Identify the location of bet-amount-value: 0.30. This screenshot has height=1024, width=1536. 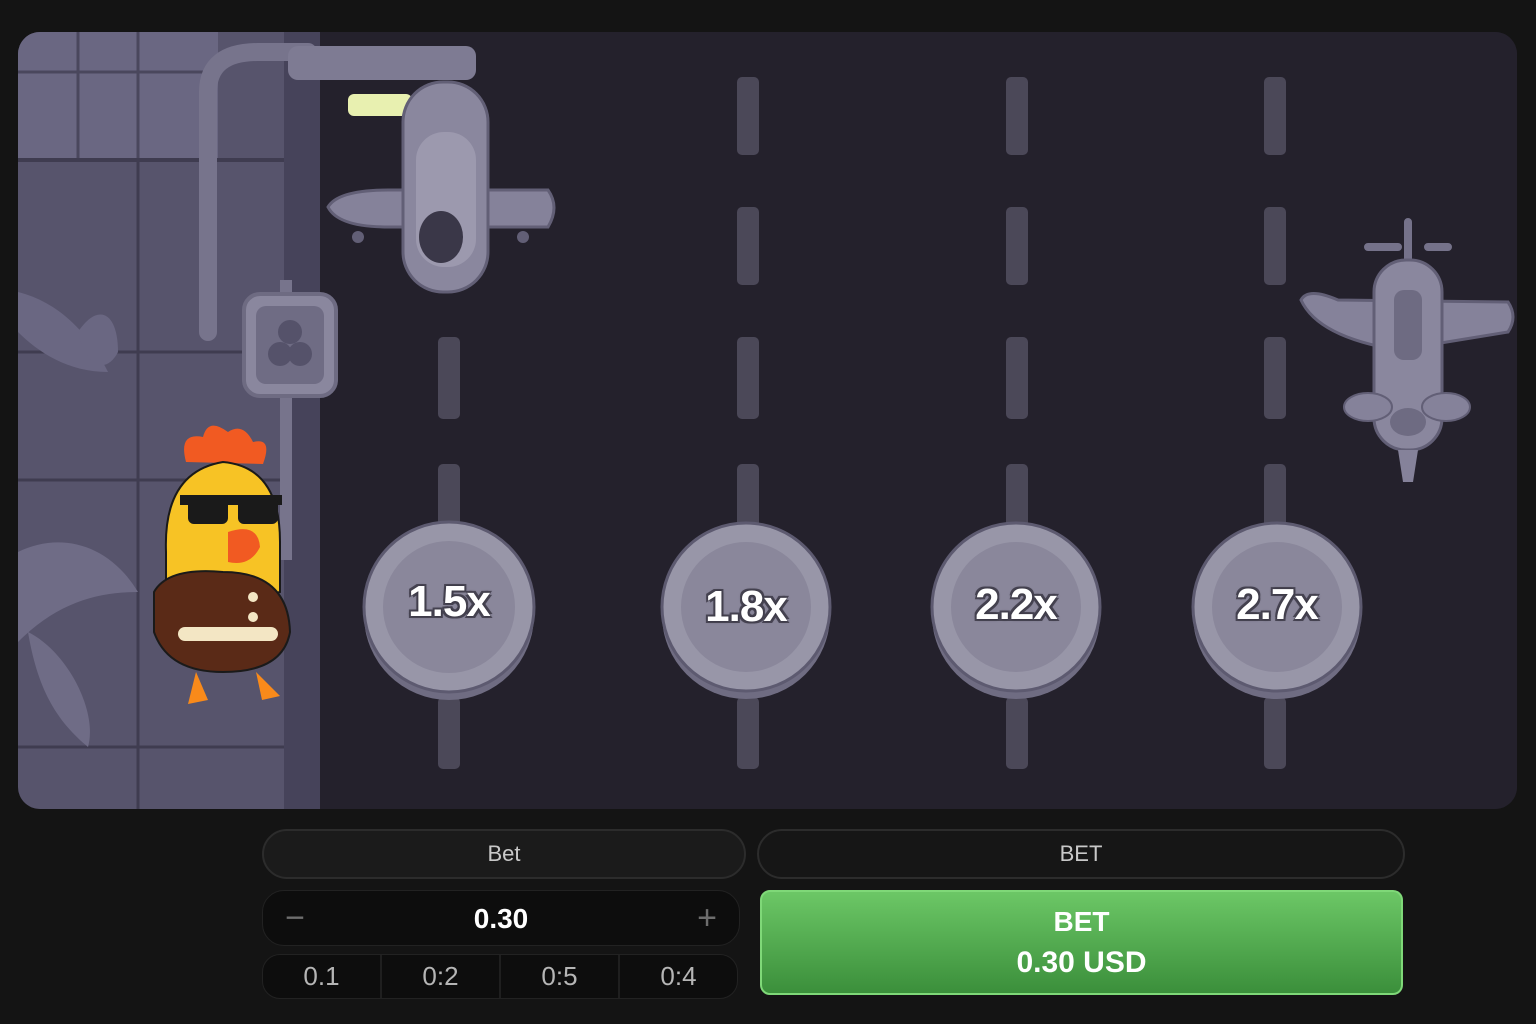
(501, 919).